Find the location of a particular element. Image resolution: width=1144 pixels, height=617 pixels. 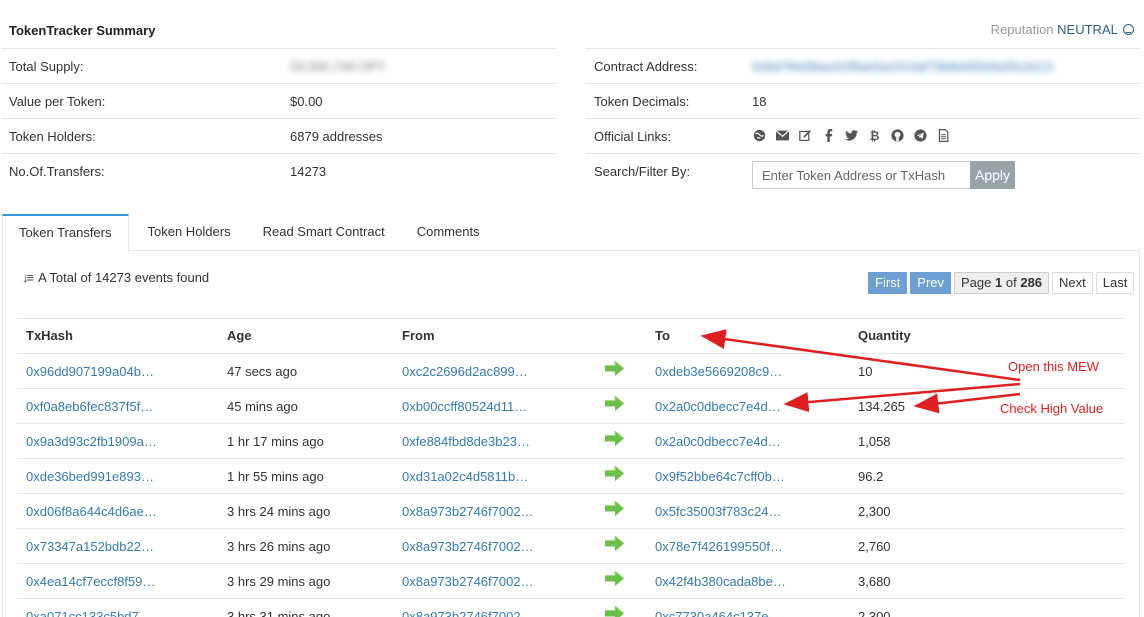

twitter-icon is located at coordinates (851, 135).